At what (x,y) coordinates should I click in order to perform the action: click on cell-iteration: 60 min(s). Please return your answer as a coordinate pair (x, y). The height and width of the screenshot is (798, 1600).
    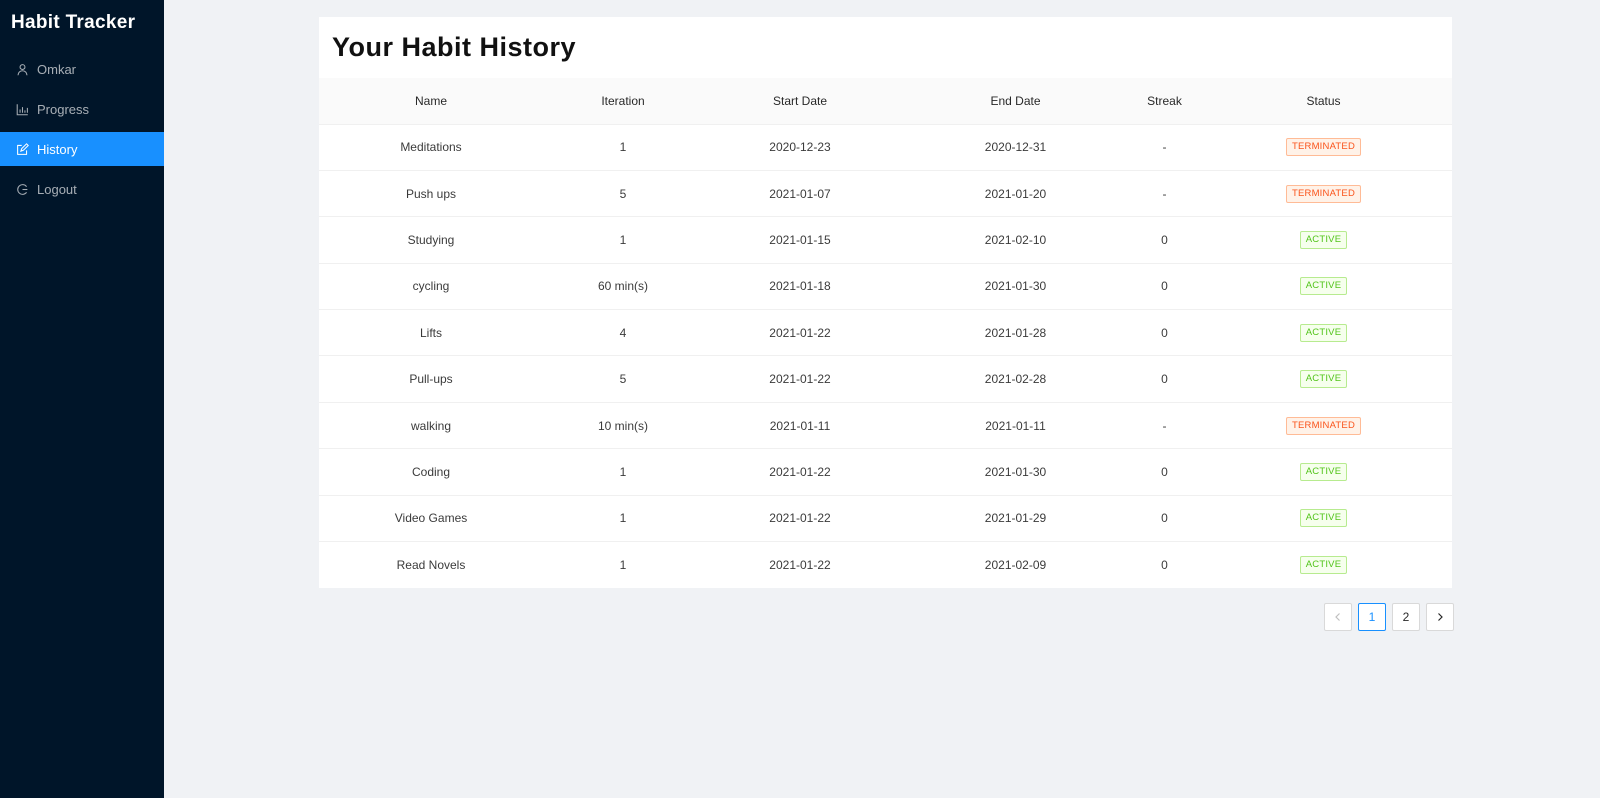
    Looking at the image, I should click on (623, 287).